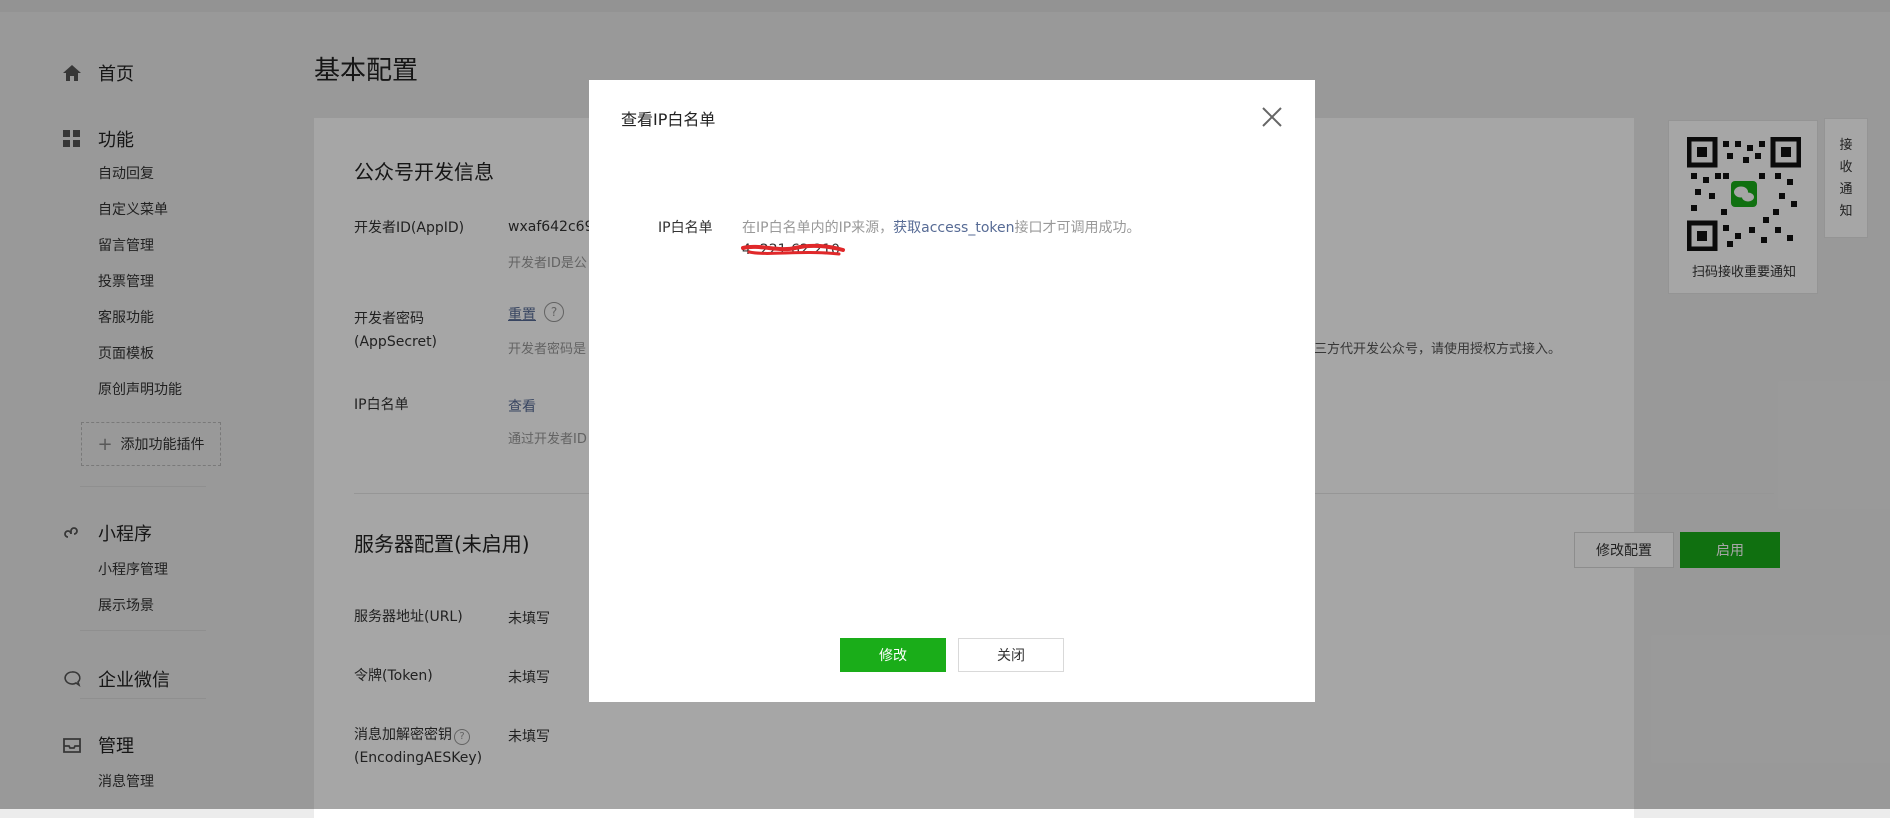 The width and height of the screenshot is (1890, 818). What do you see at coordinates (668, 119) in the screenshot?
I see `dialog-title: 查看IP白名单` at bounding box center [668, 119].